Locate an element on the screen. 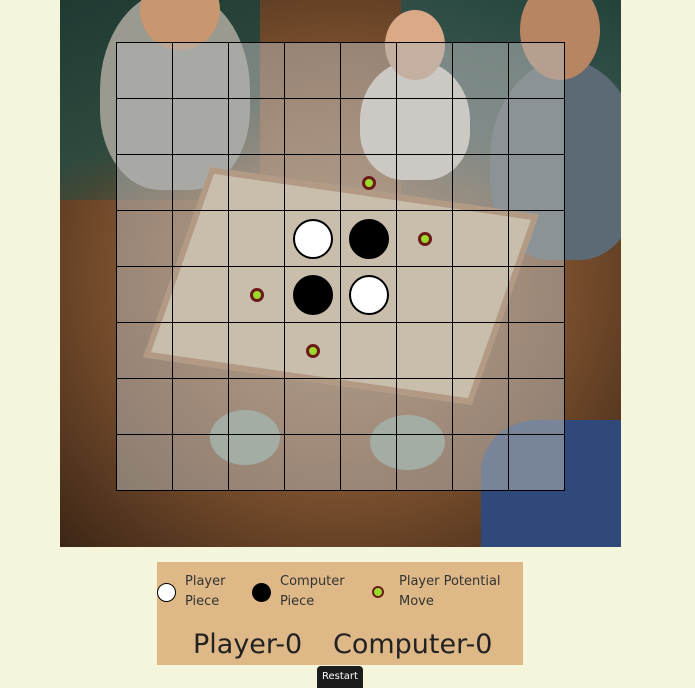 This screenshot has height=688, width=695. legend-hint: Player Potential Move is located at coordinates (440, 592).